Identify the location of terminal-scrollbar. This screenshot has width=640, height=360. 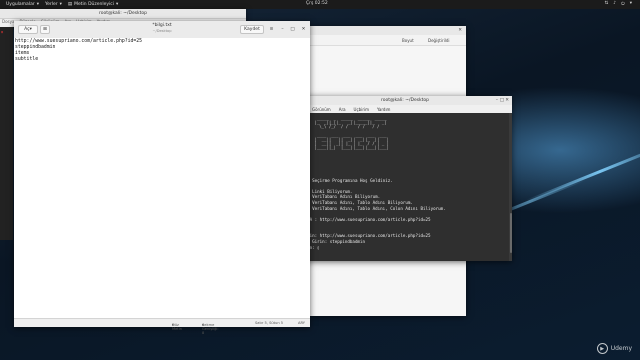
(510, 187).